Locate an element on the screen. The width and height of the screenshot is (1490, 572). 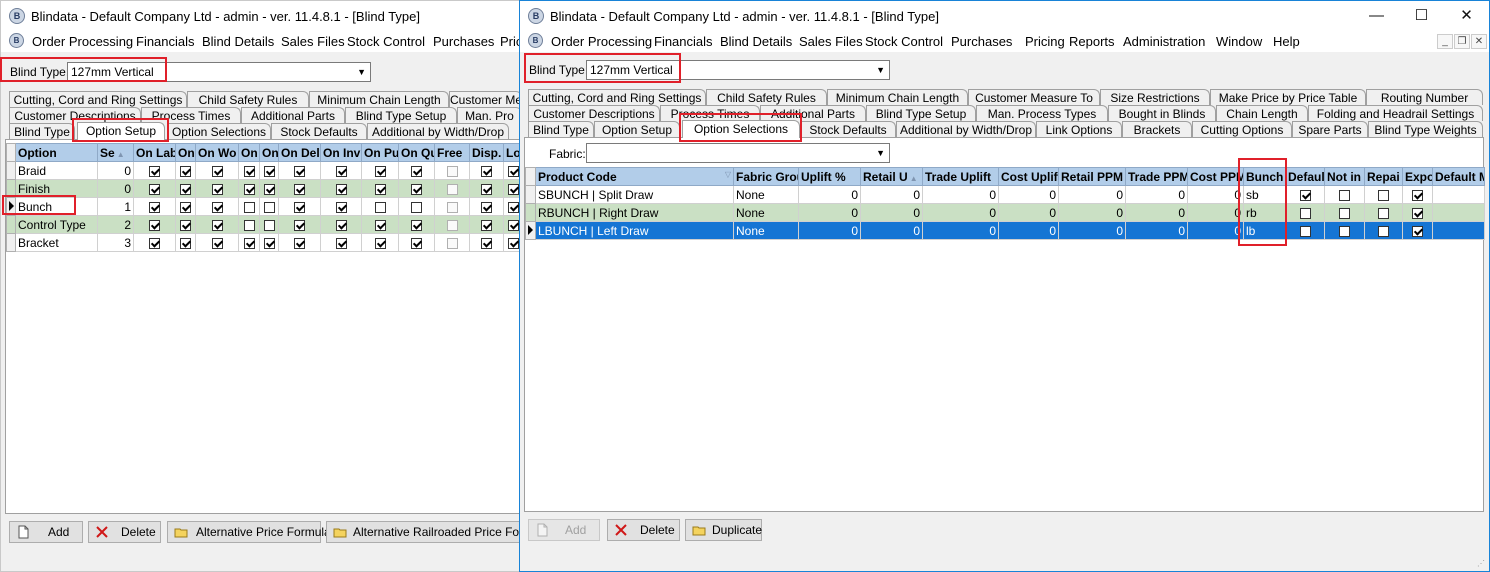
retail-ppm-cell: 0 is located at coordinates (1092, 230).